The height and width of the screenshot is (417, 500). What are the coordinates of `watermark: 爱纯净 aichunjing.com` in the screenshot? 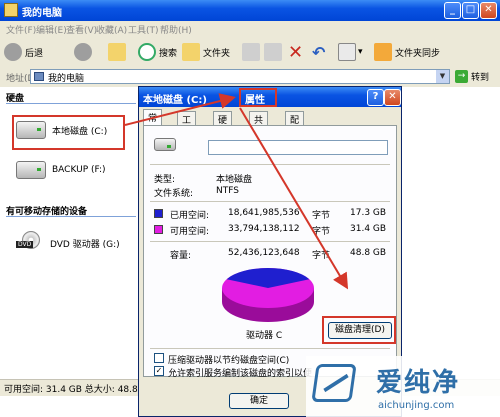 It's located at (403, 386).